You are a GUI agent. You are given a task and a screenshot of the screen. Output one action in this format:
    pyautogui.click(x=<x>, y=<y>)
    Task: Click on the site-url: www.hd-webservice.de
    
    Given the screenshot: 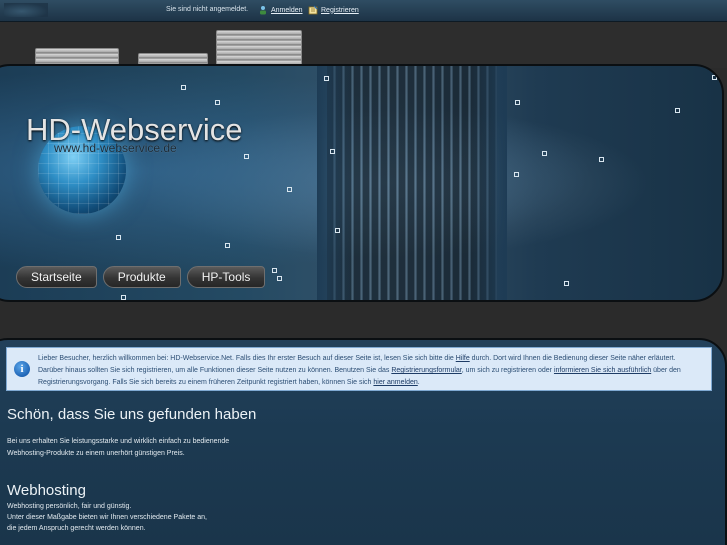 What is the action you would take?
    pyautogui.click(x=115, y=148)
    